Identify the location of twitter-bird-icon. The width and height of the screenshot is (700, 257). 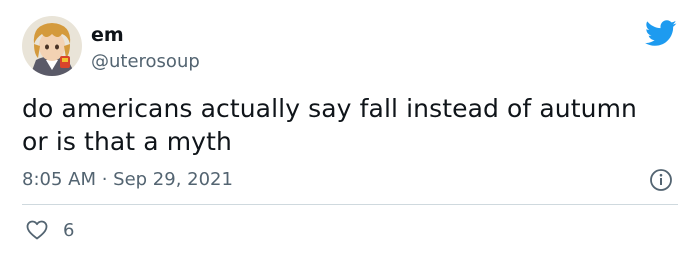
(661, 33).